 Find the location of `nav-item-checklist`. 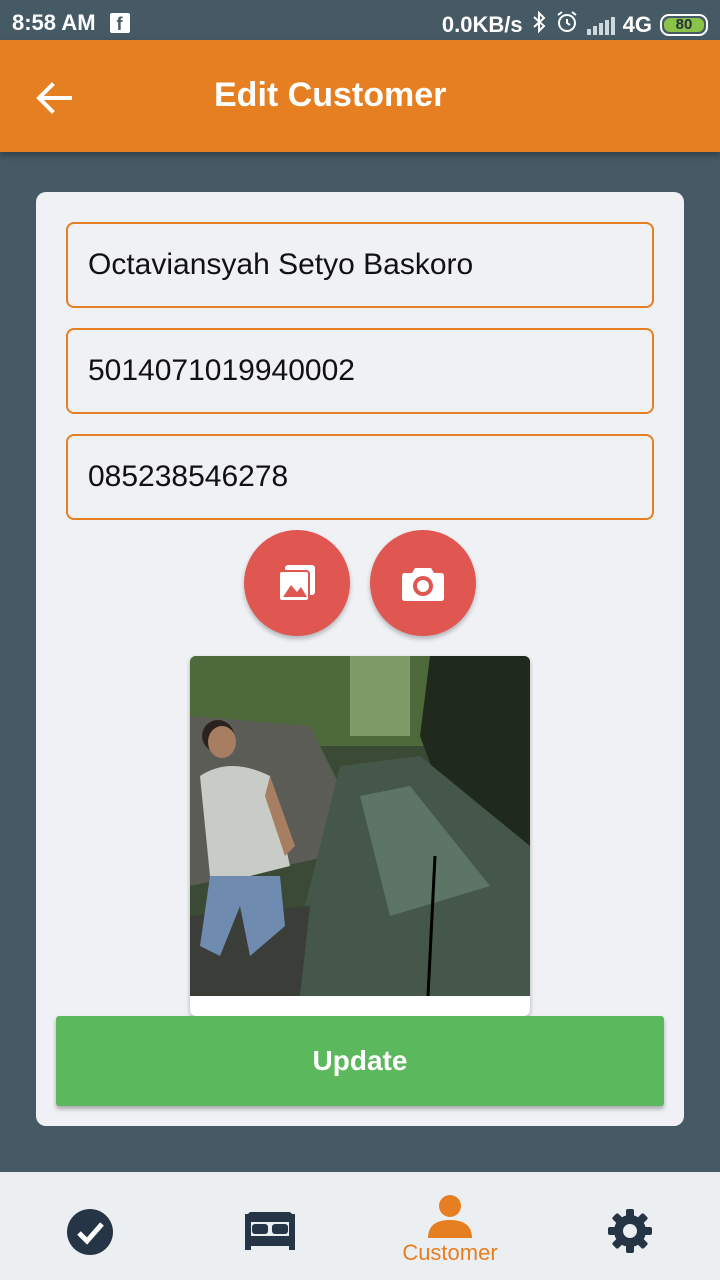

nav-item-checklist is located at coordinates (90, 1226).